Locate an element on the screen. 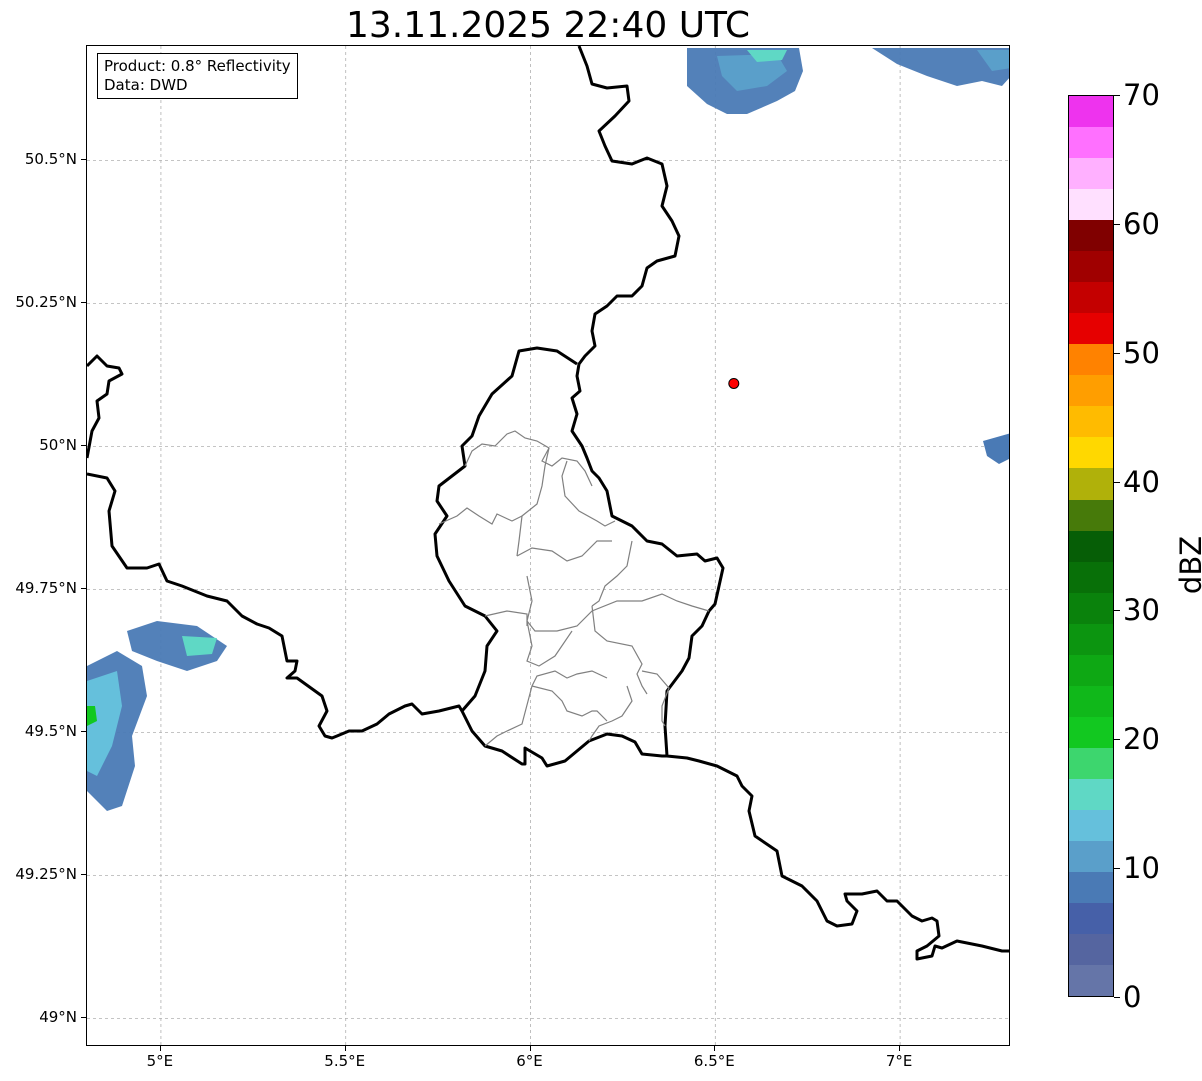 The width and height of the screenshot is (1202, 1081). colorbar-tick-label: 0 is located at coordinates (1132, 997).